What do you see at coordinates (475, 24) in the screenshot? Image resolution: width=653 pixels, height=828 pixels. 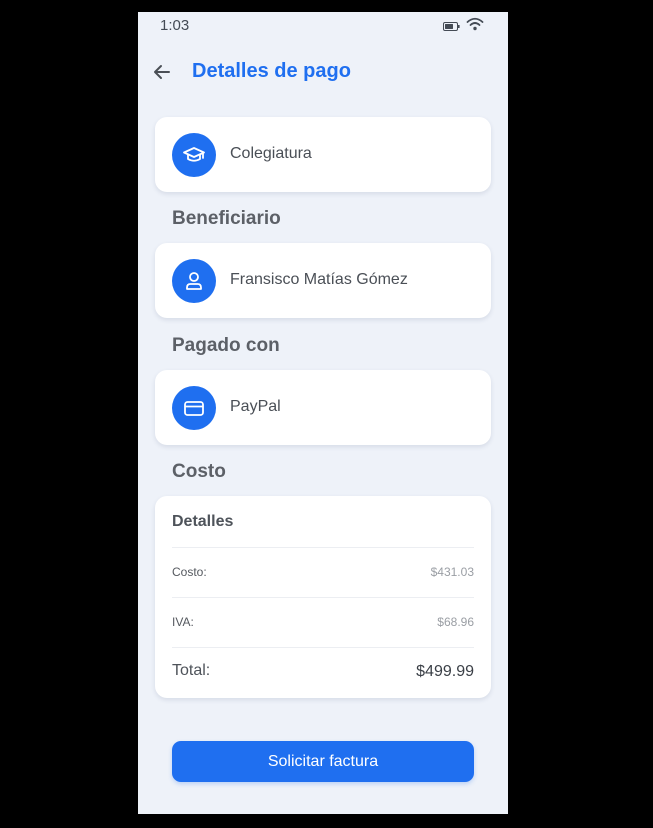 I see `wifi-icon` at bounding box center [475, 24].